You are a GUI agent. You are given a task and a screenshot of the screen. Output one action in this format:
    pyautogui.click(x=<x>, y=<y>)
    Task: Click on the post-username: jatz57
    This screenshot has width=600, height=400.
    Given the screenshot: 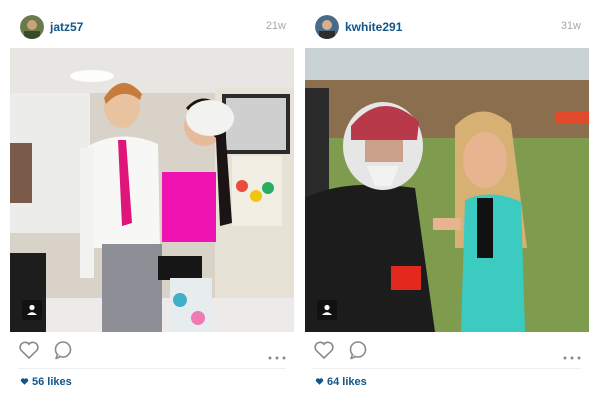 What is the action you would take?
    pyautogui.click(x=66, y=27)
    